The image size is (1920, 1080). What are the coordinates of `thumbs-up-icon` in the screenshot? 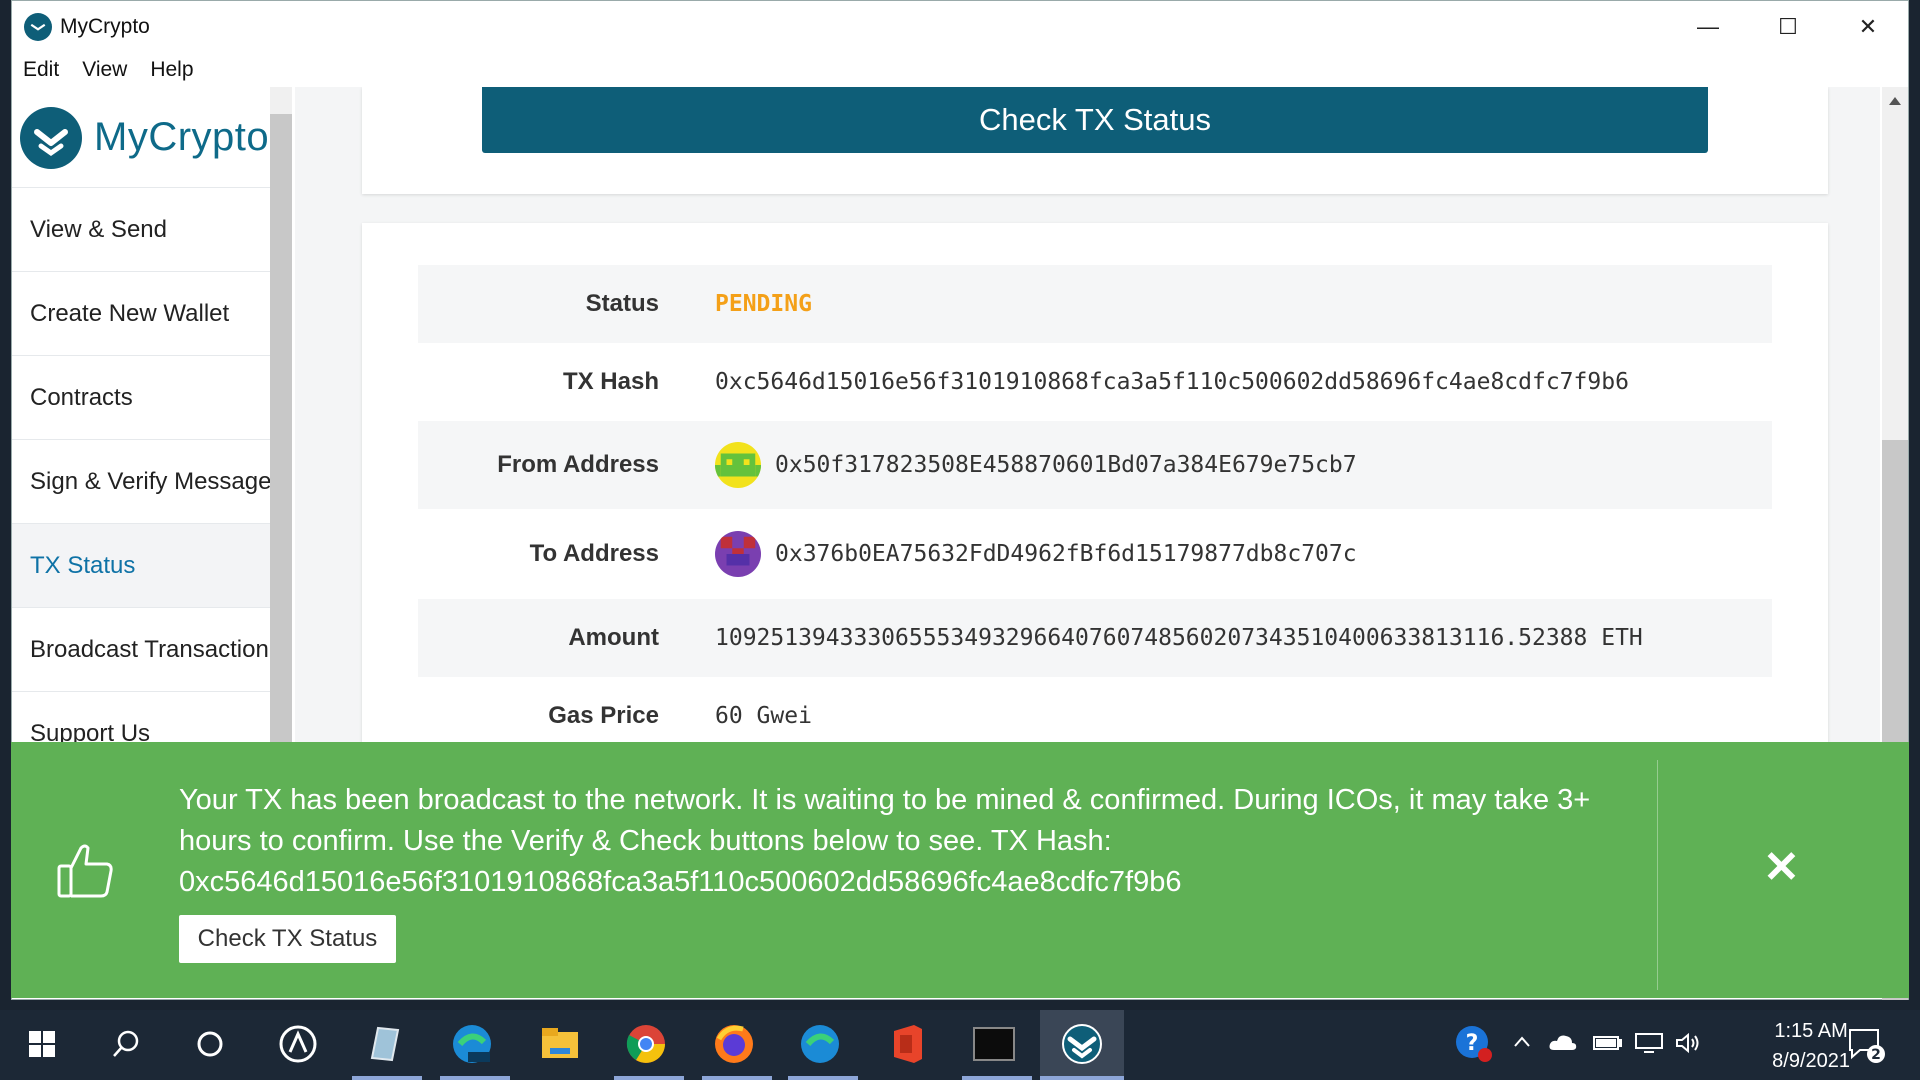 It's located at (85, 872).